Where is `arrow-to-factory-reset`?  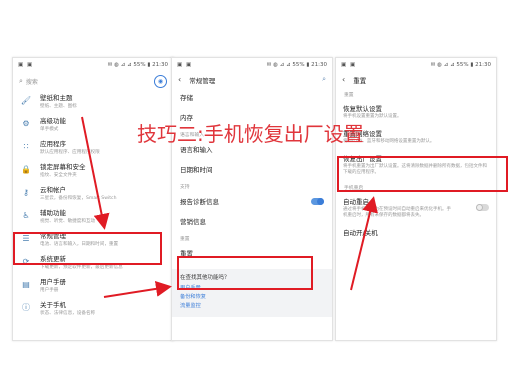 arrow-to-factory-reset is located at coordinates (364, 243).